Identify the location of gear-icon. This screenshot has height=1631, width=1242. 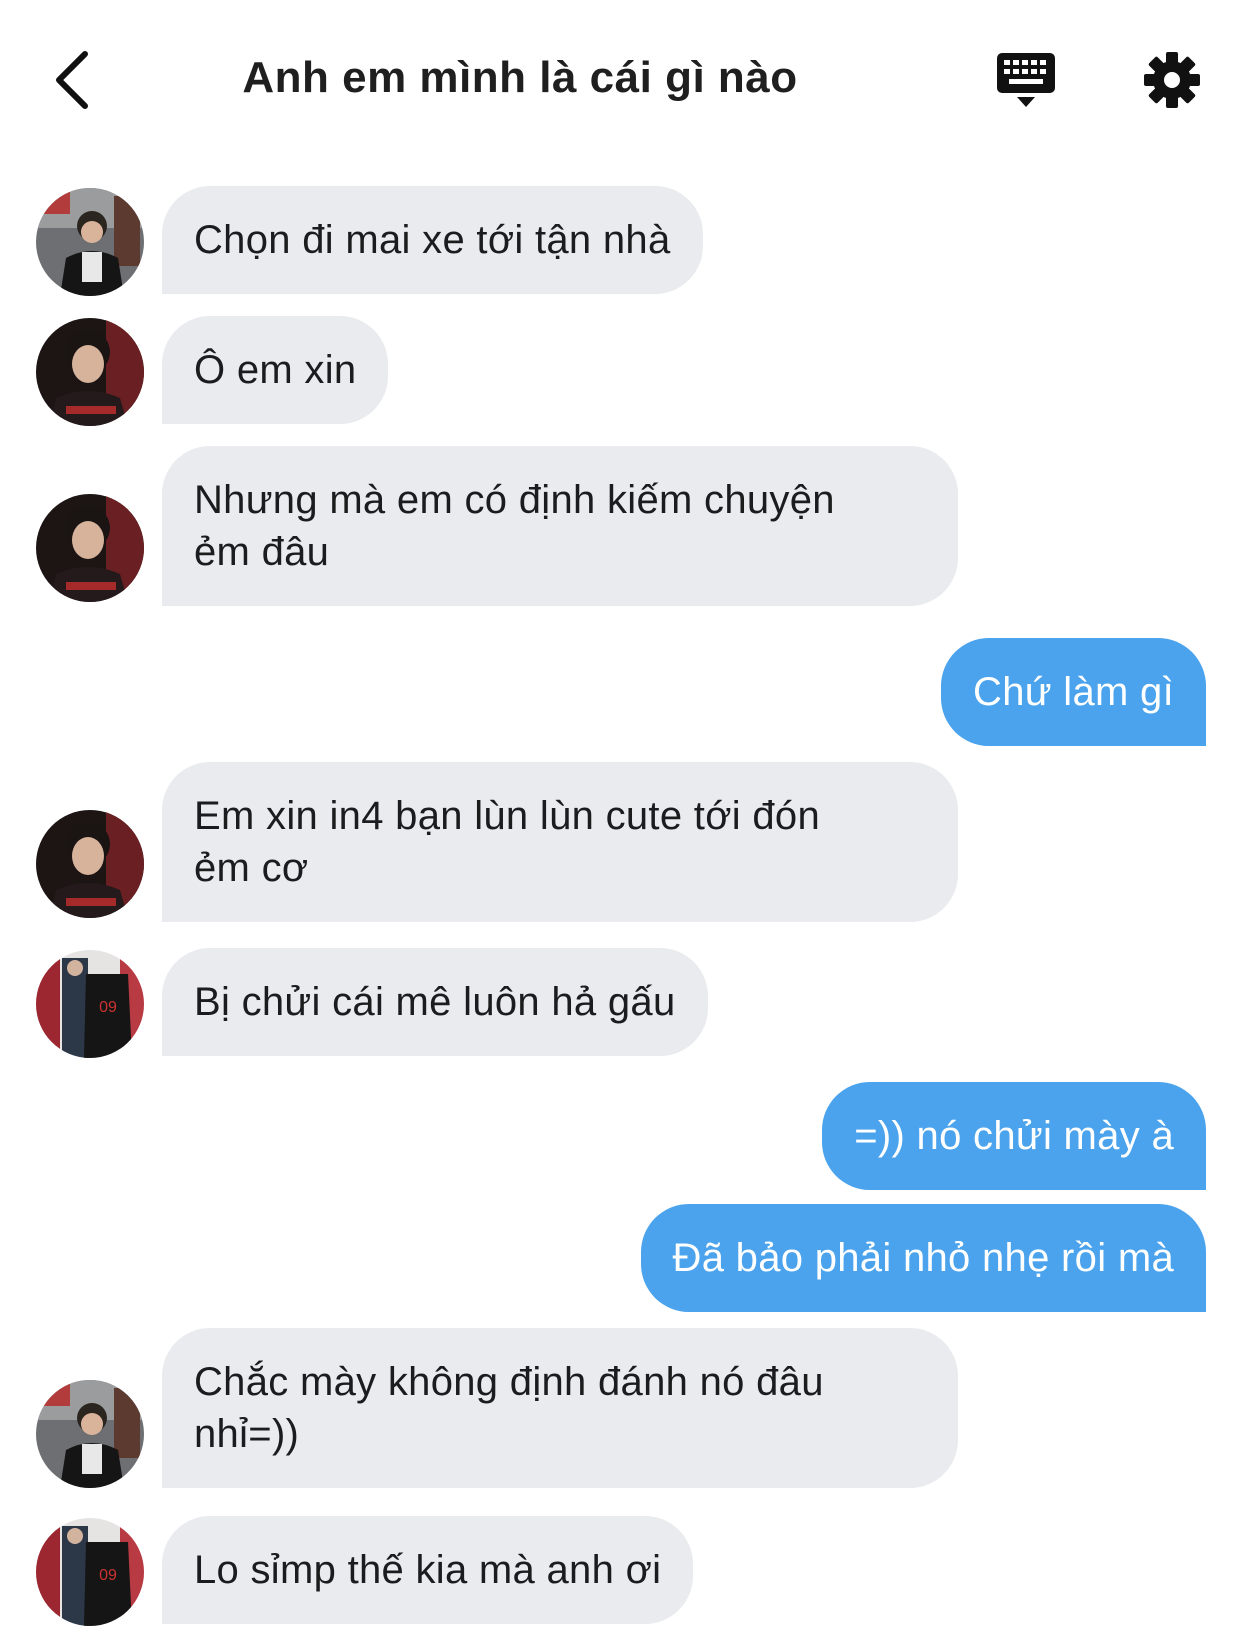
(1172, 80).